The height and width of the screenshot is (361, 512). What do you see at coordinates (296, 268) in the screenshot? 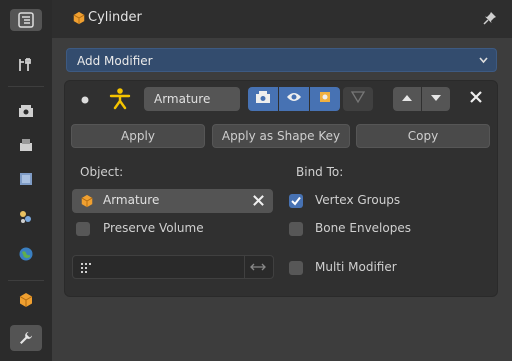
I see `multi-modifier-checkbox` at bounding box center [296, 268].